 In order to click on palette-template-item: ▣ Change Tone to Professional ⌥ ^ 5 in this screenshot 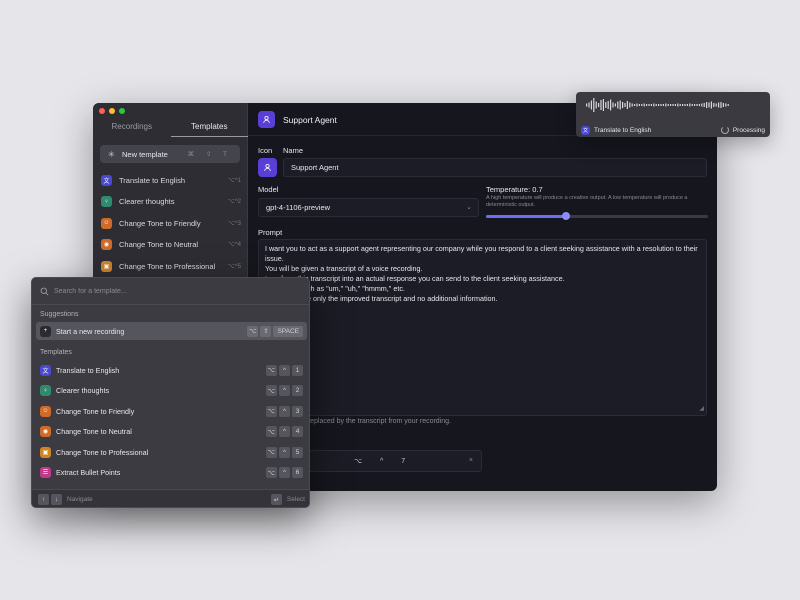, I will do `click(171, 452)`.